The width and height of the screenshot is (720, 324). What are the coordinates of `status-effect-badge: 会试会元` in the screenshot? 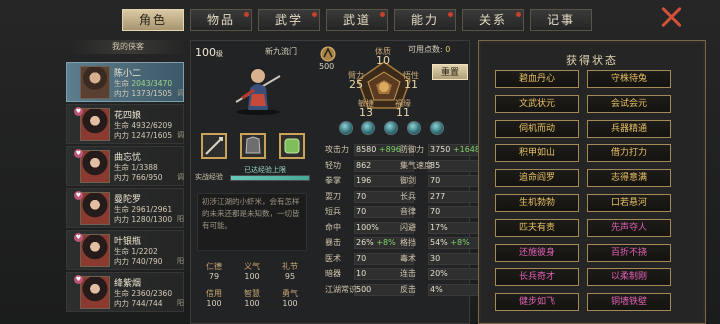 It's located at (629, 103).